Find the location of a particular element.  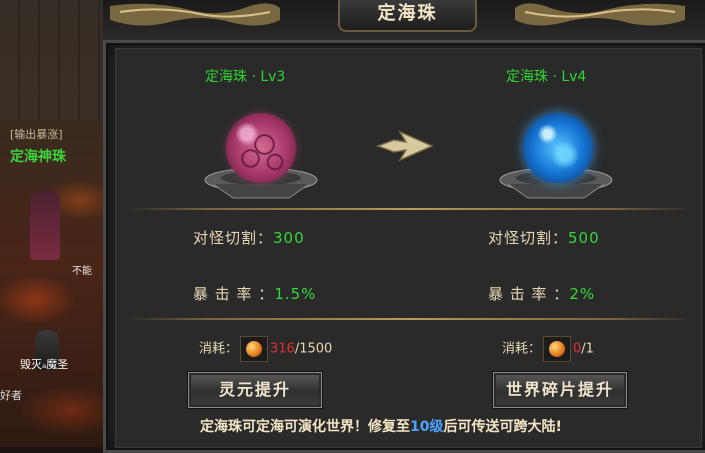

stone-wall is located at coordinates (54, 60).